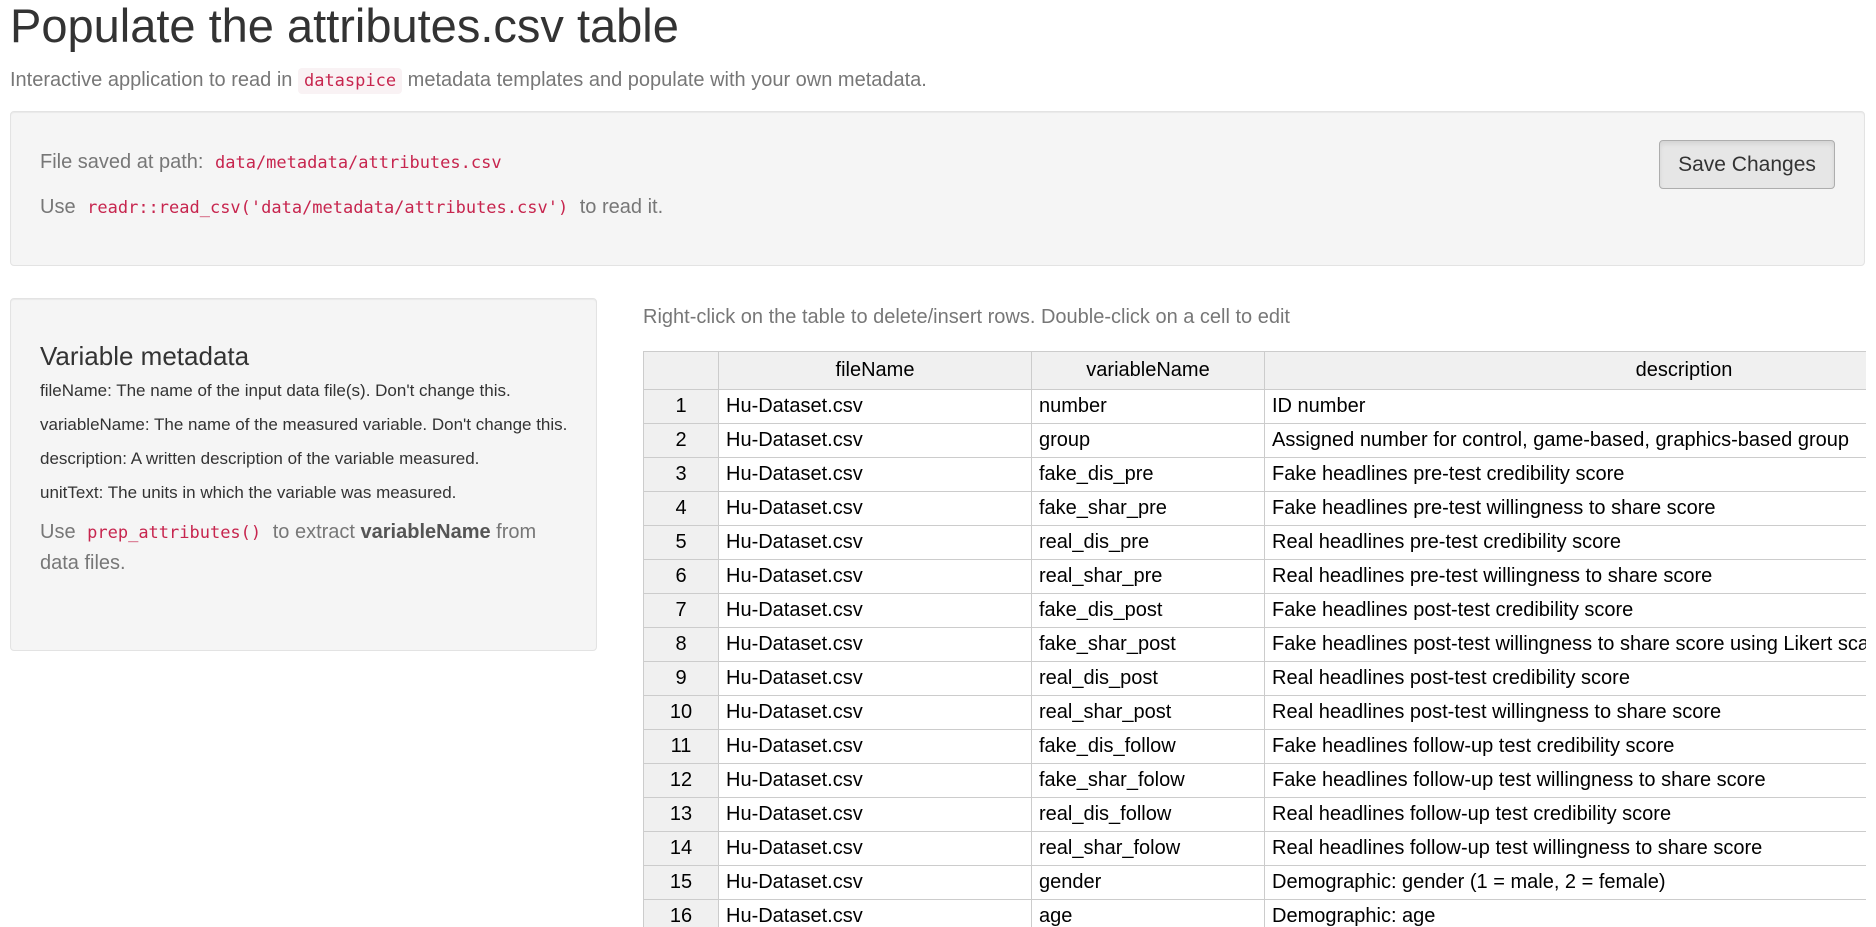 This screenshot has width=1876, height=927. Describe the element at coordinates (681, 913) in the screenshot. I see `row-number-cell: 16` at that location.